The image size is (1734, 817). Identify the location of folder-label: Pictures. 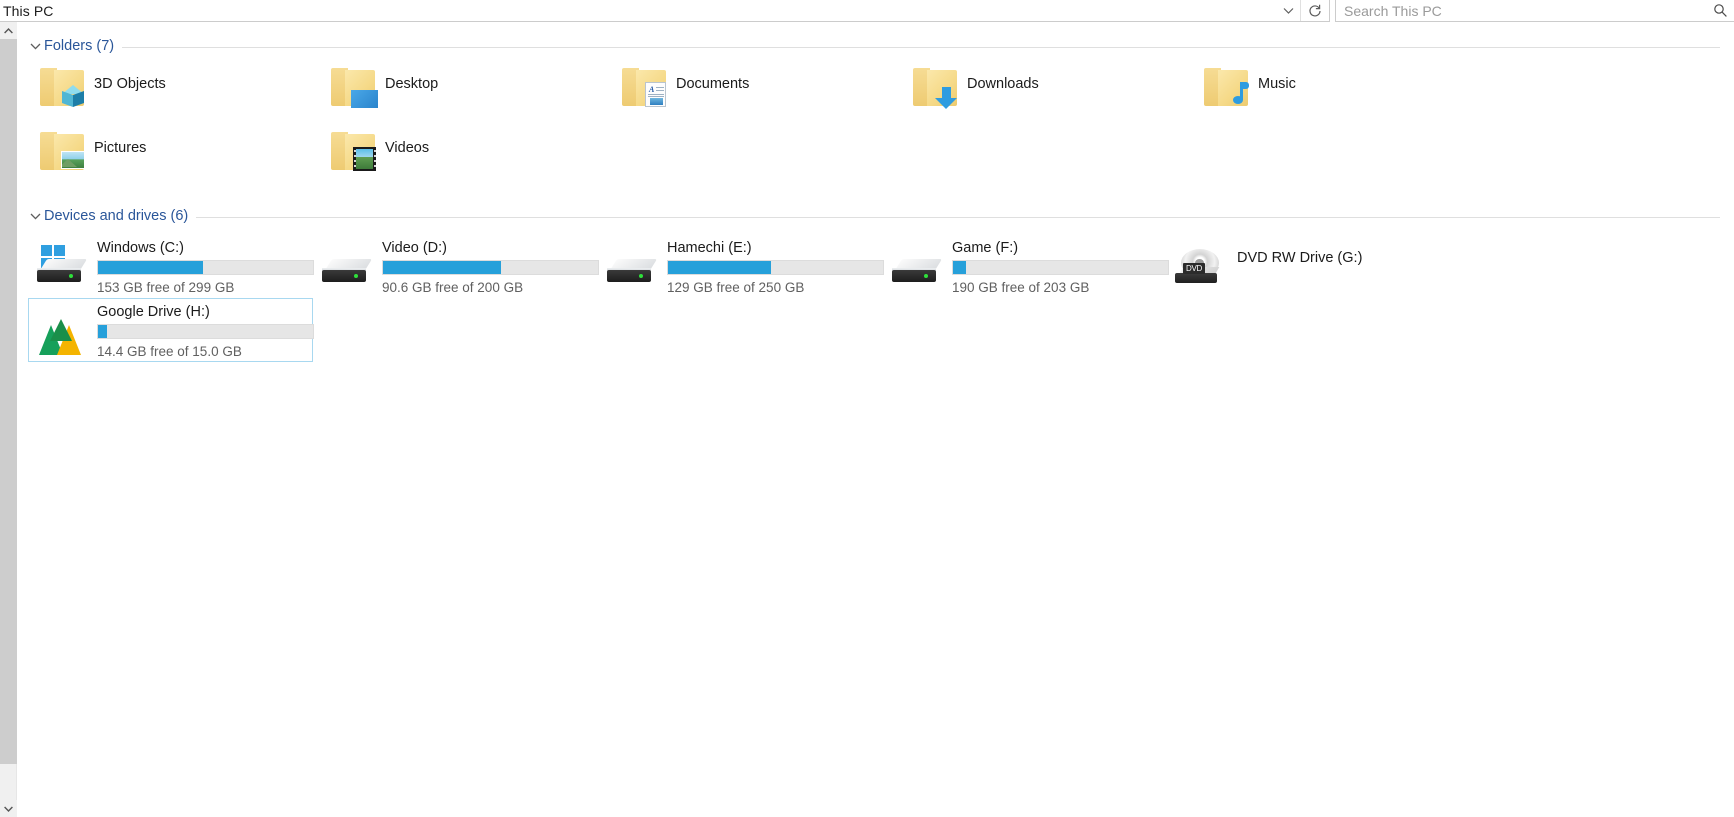
(120, 148).